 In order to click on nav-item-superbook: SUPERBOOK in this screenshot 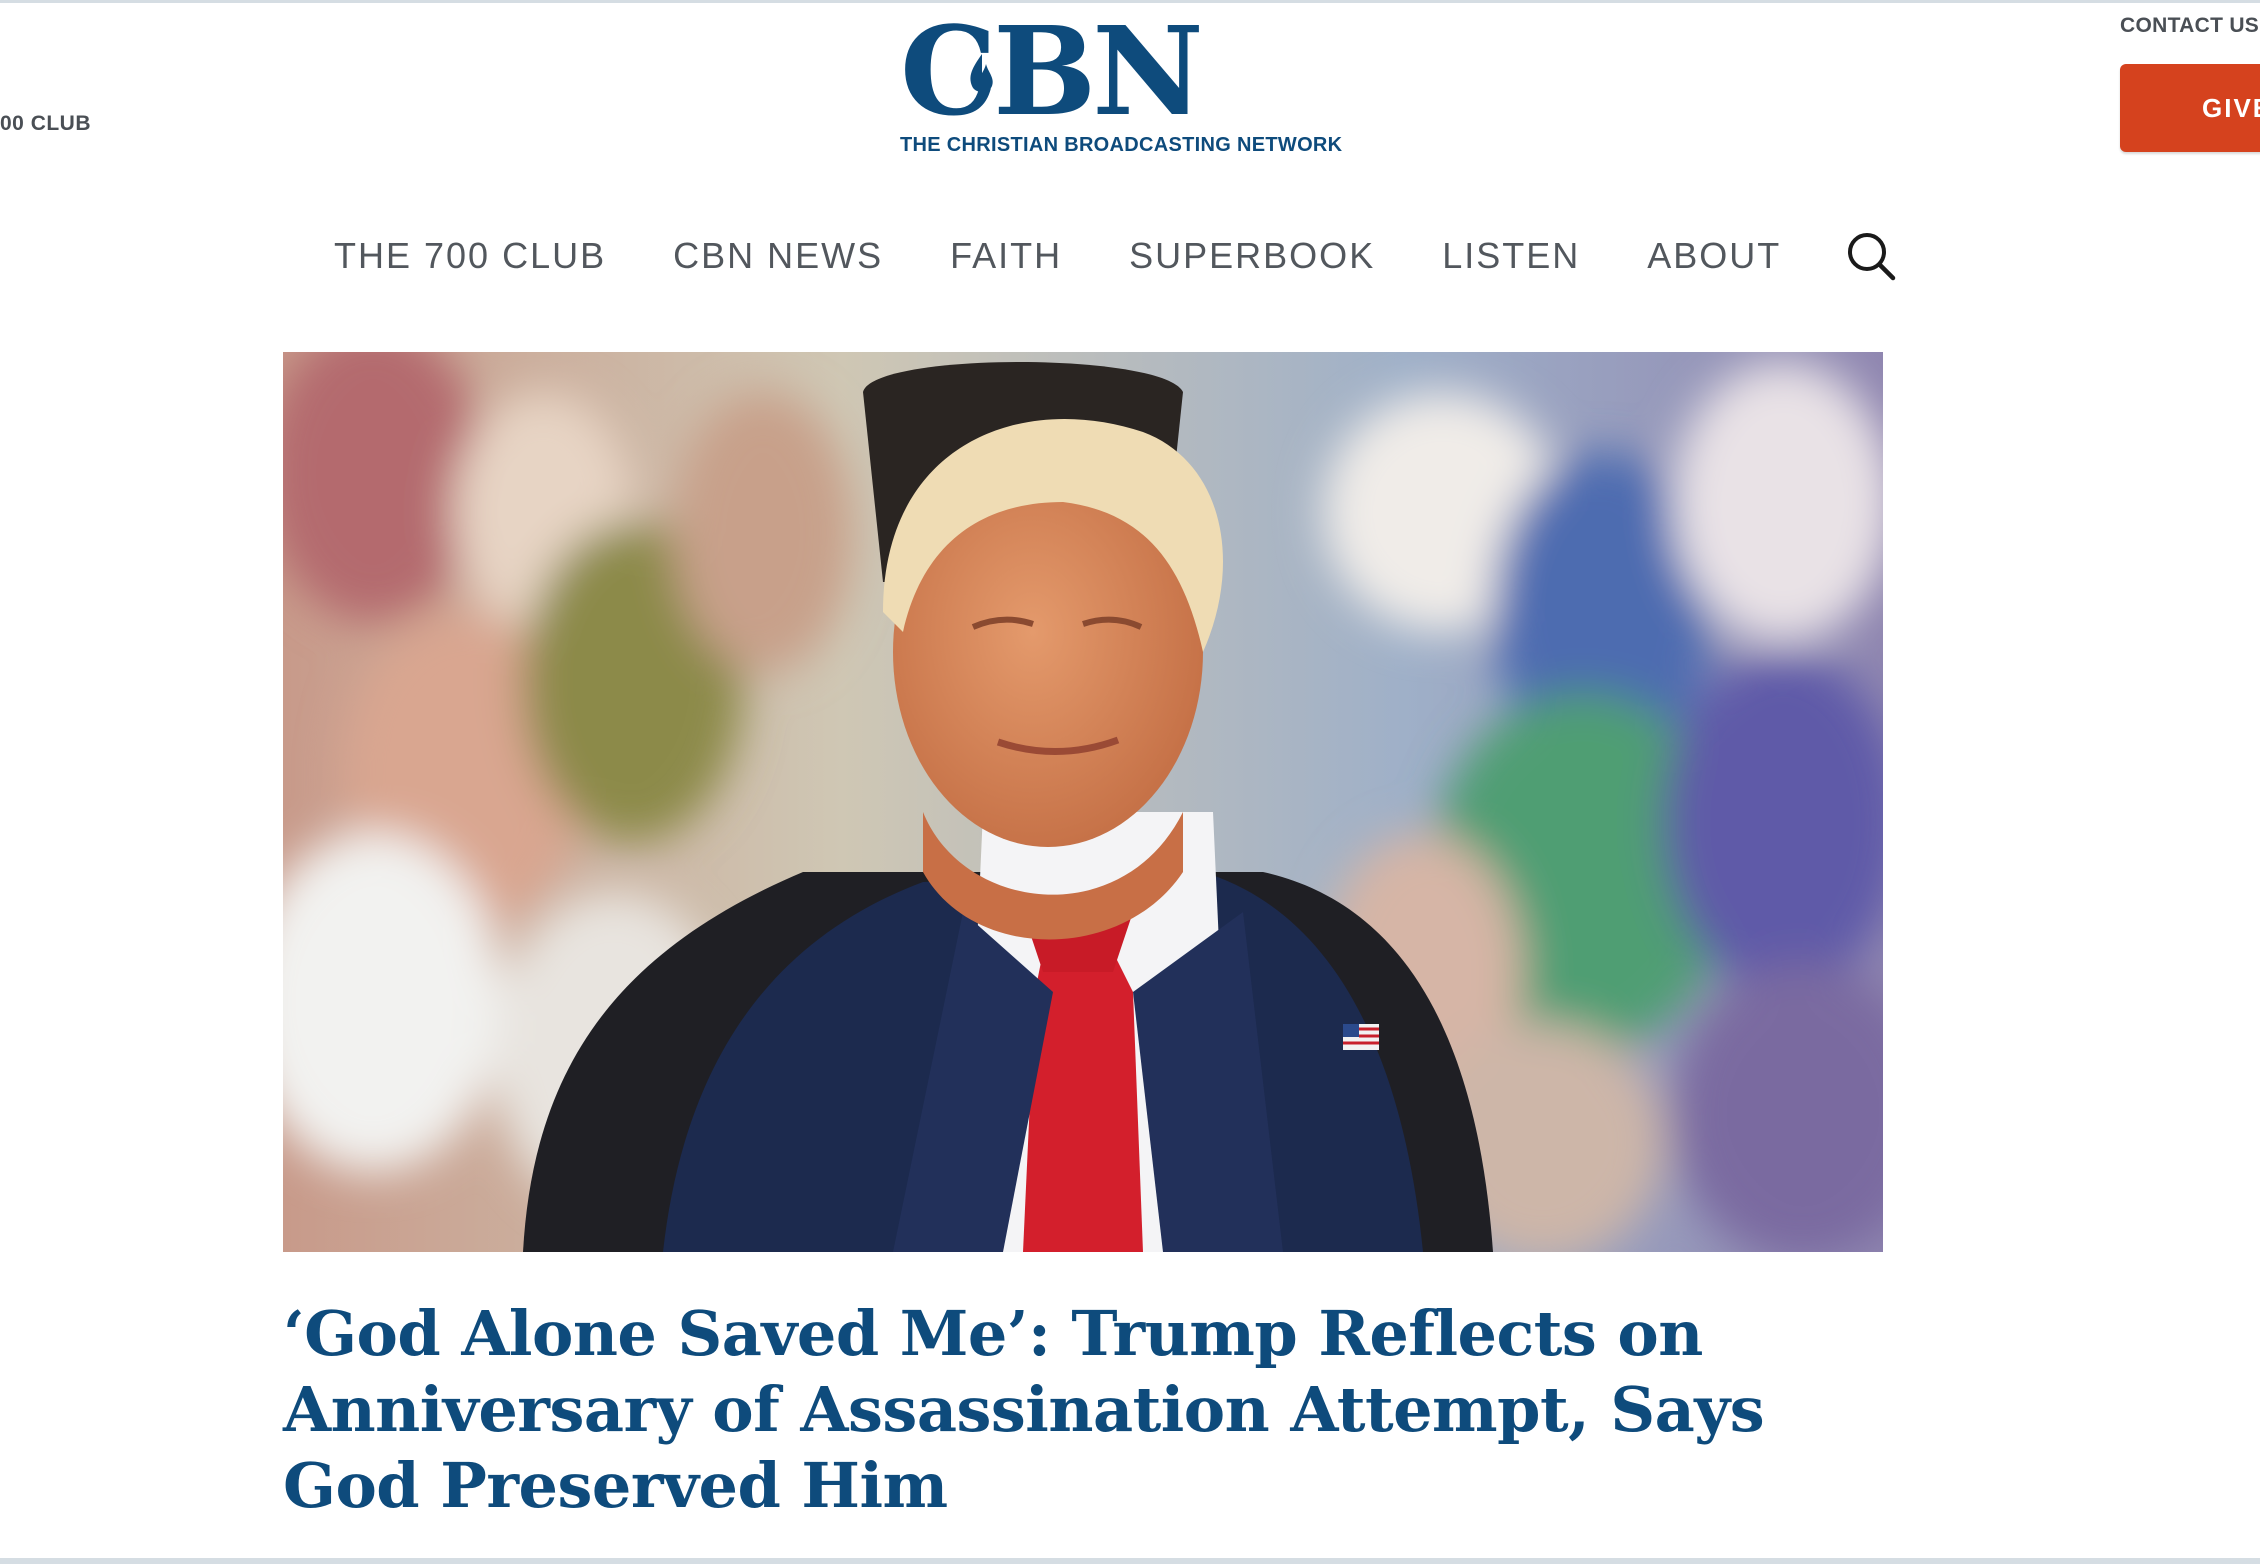, I will do `click(1252, 256)`.